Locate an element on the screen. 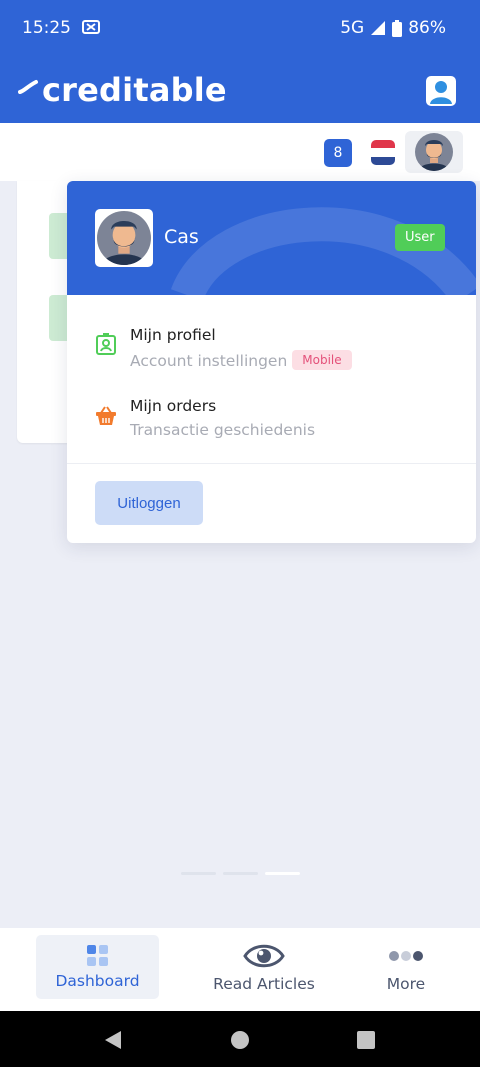 The width and height of the screenshot is (480, 1067). status-right: 5G 86% is located at coordinates (393, 28).